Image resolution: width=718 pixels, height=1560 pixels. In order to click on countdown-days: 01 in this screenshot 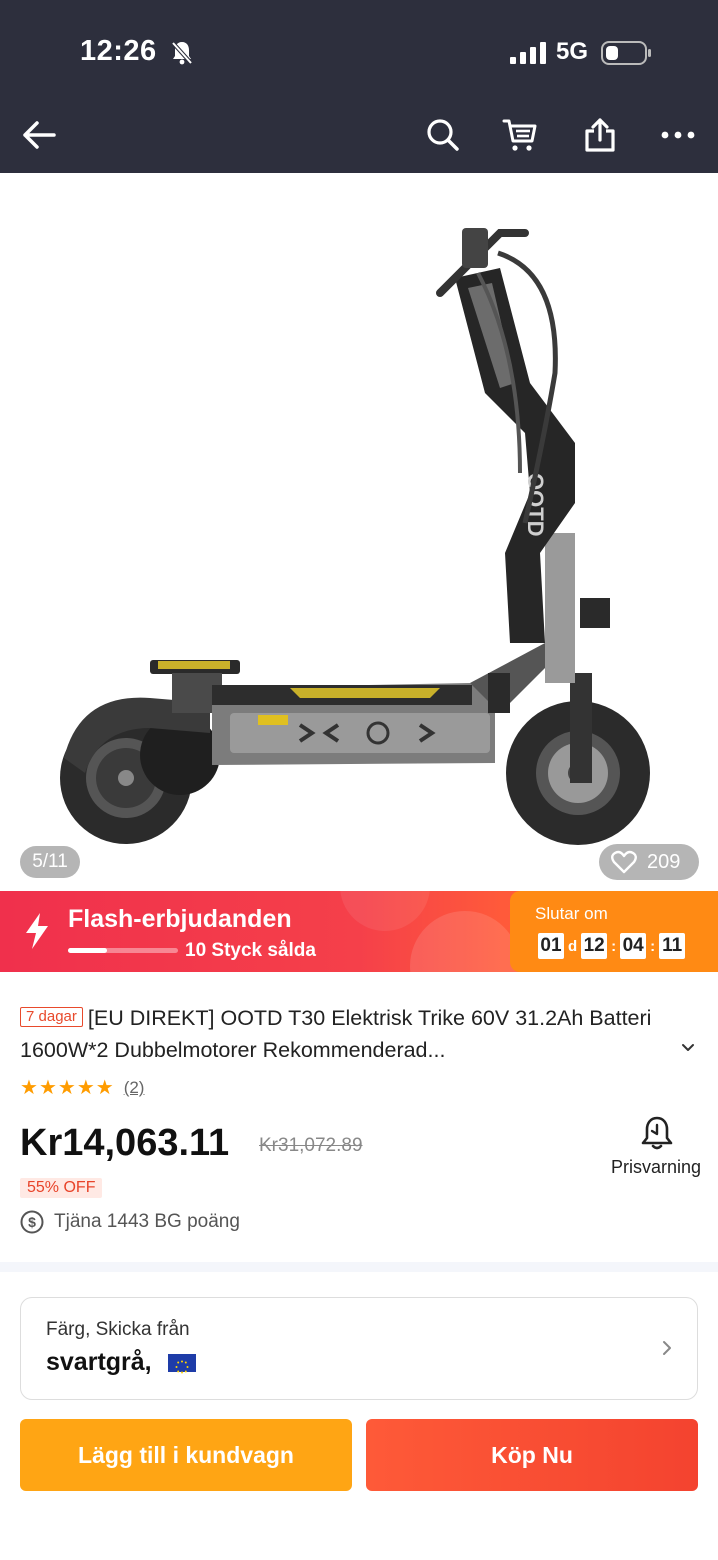, I will do `click(551, 946)`.